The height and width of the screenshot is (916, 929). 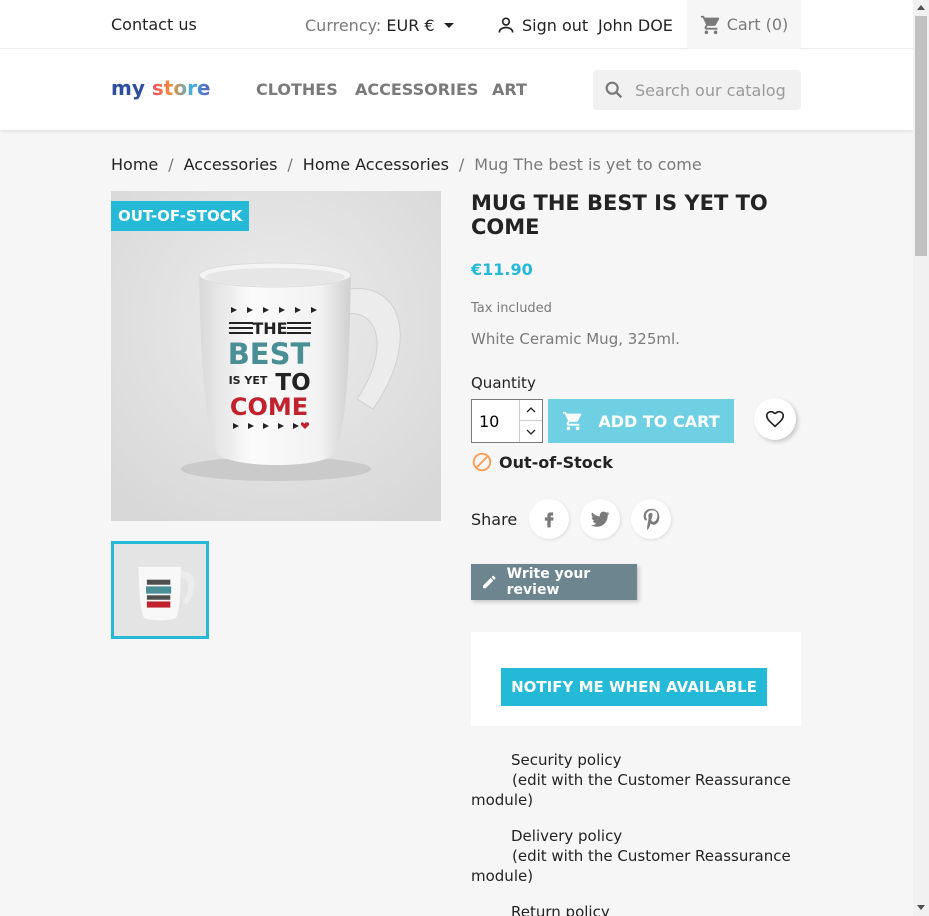 I want to click on user-icon, so click(x=506, y=25).